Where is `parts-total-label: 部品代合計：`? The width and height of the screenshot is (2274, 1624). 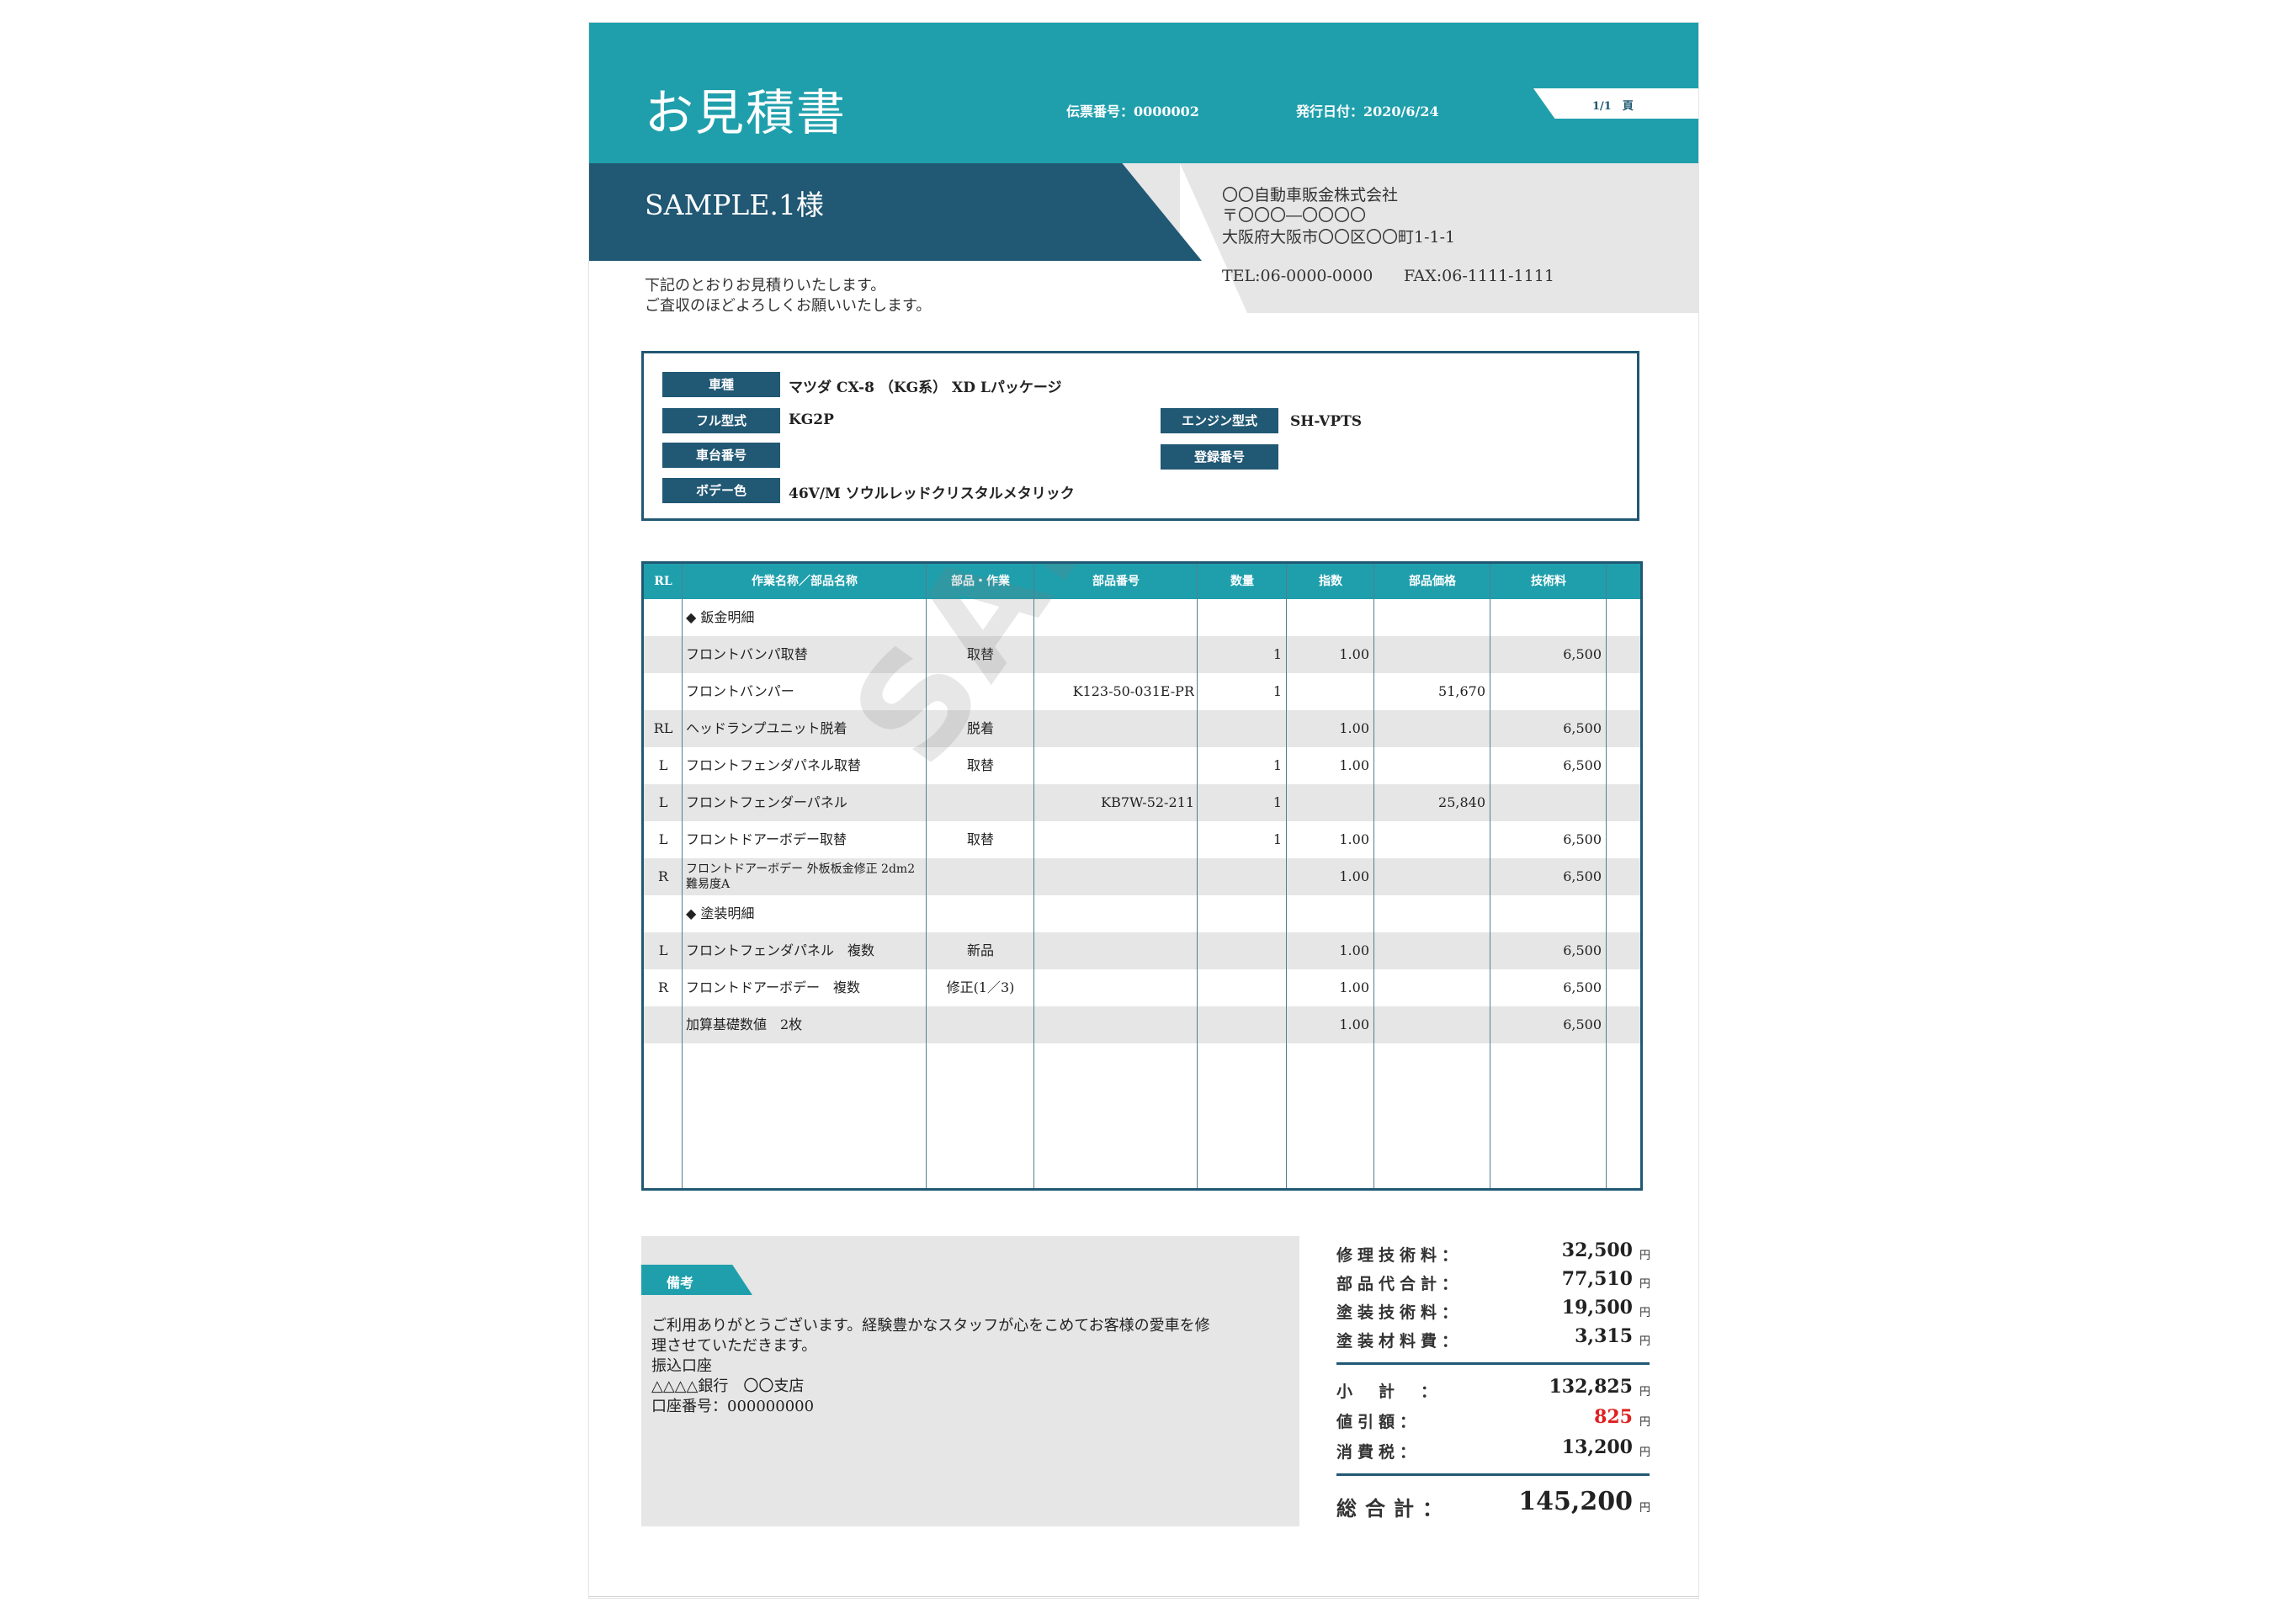 parts-total-label: 部品代合計： is located at coordinates (1400, 1284).